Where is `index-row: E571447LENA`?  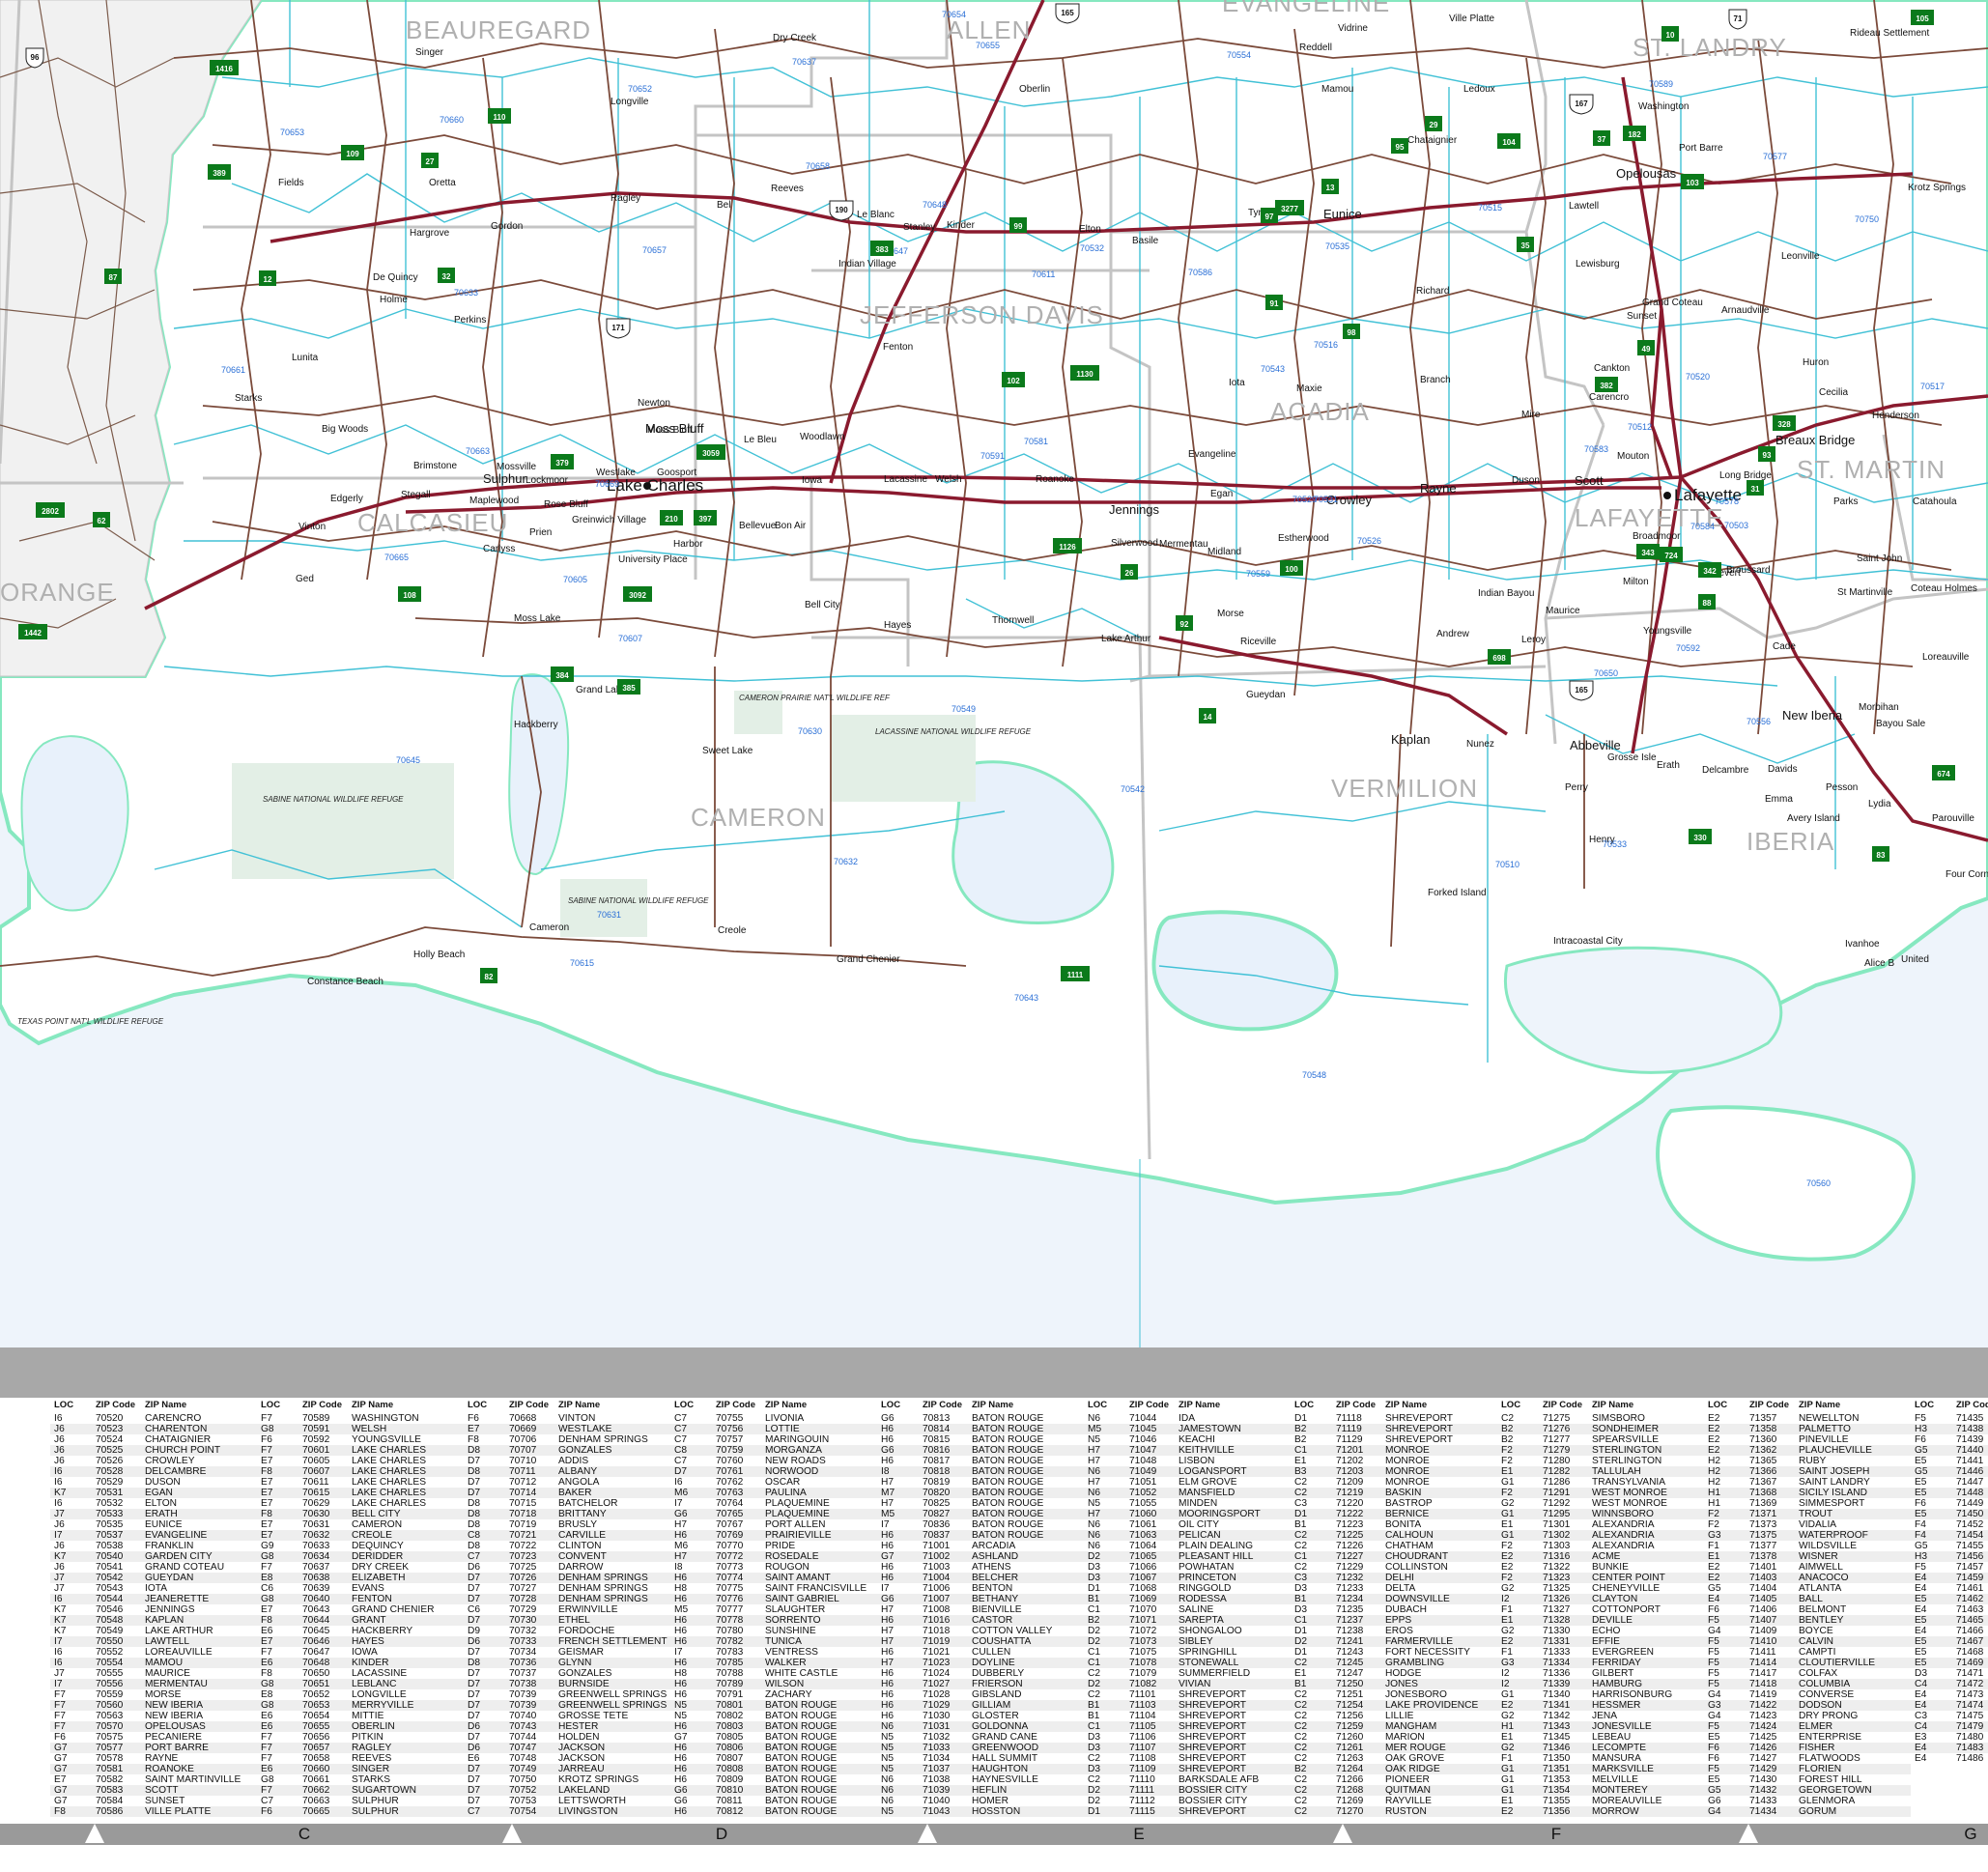 index-row: E571447LENA is located at coordinates (1949, 1483).